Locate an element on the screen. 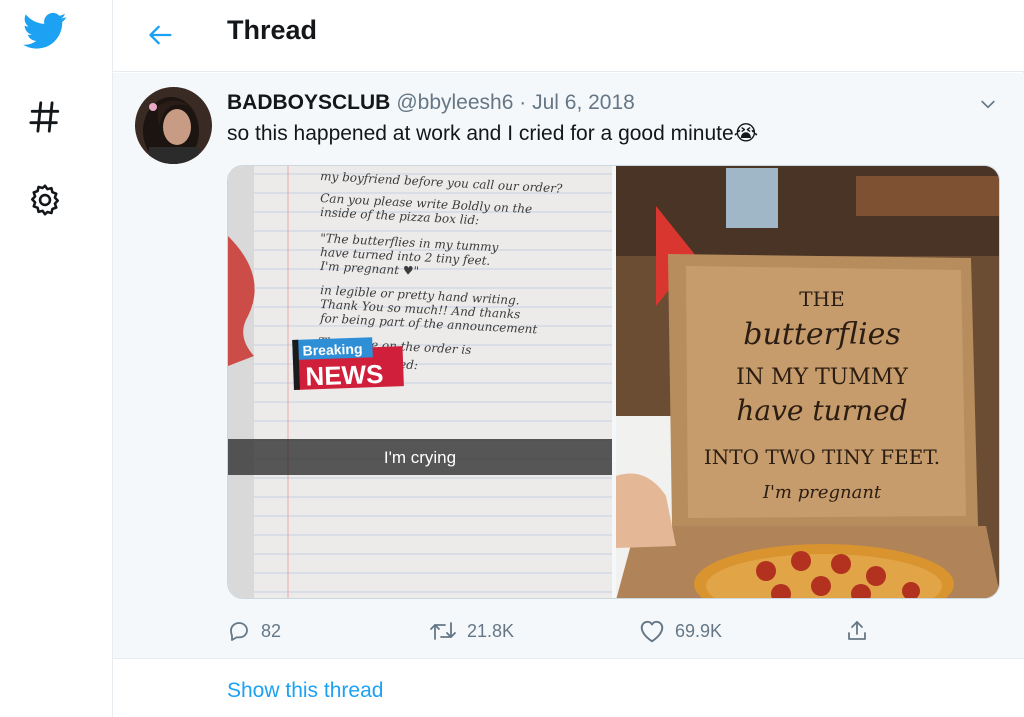  show-thread-link: Show this thread is located at coordinates (305, 691).